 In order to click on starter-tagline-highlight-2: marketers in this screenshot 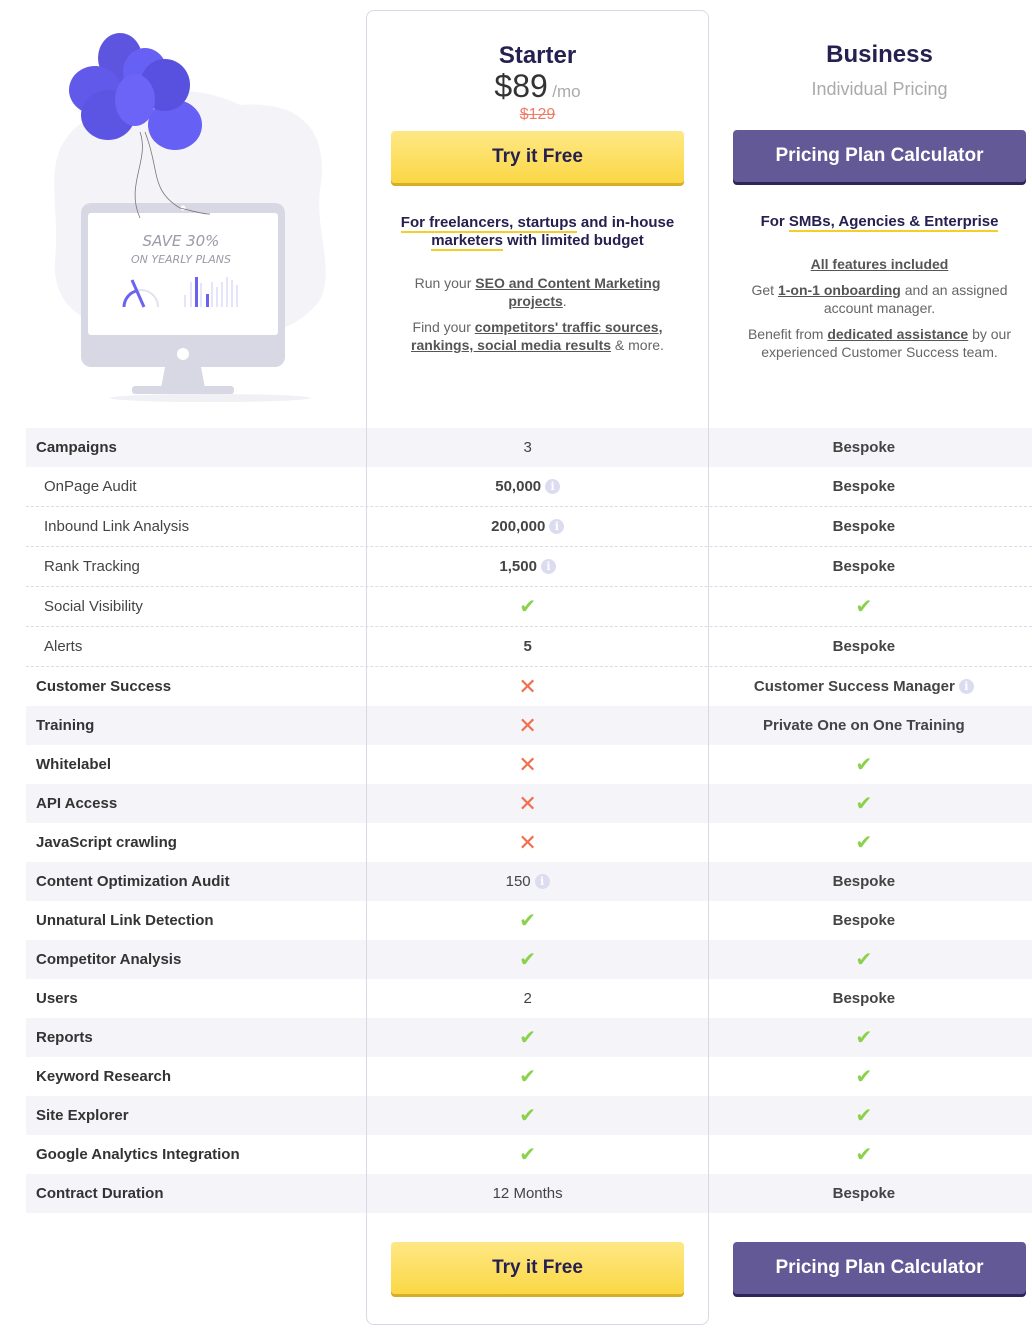, I will do `click(467, 241)`.